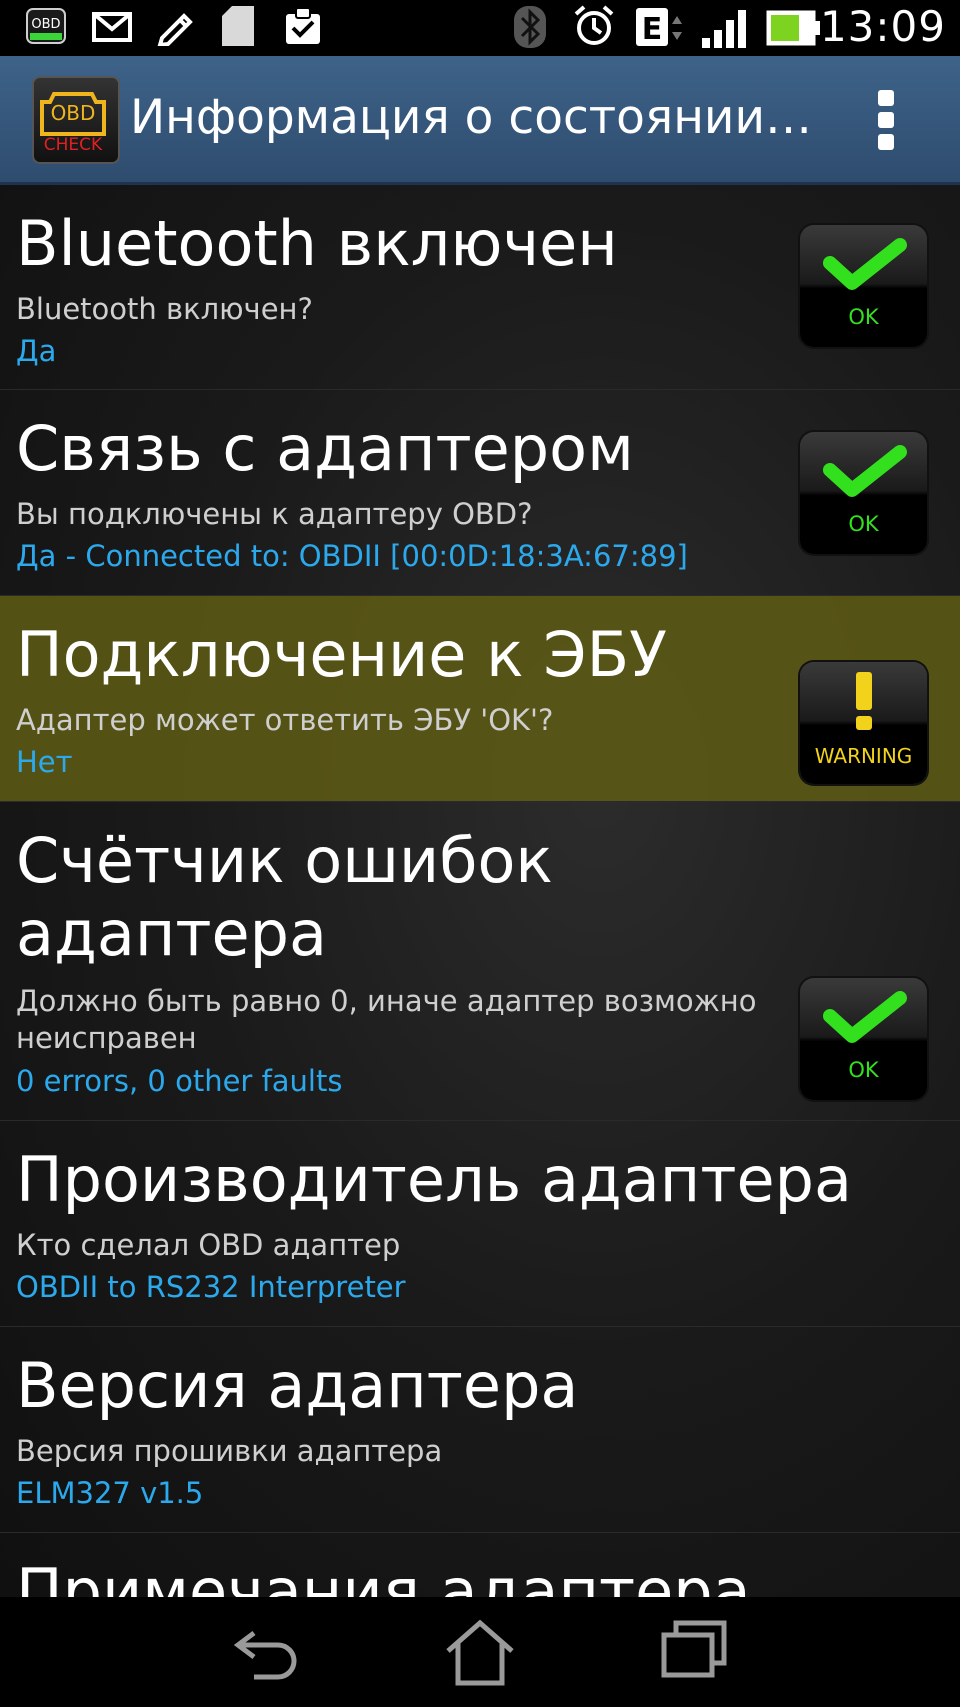 Image resolution: width=960 pixels, height=1707 pixels. What do you see at coordinates (694, 1649) in the screenshot?
I see `recent-apps-icon` at bounding box center [694, 1649].